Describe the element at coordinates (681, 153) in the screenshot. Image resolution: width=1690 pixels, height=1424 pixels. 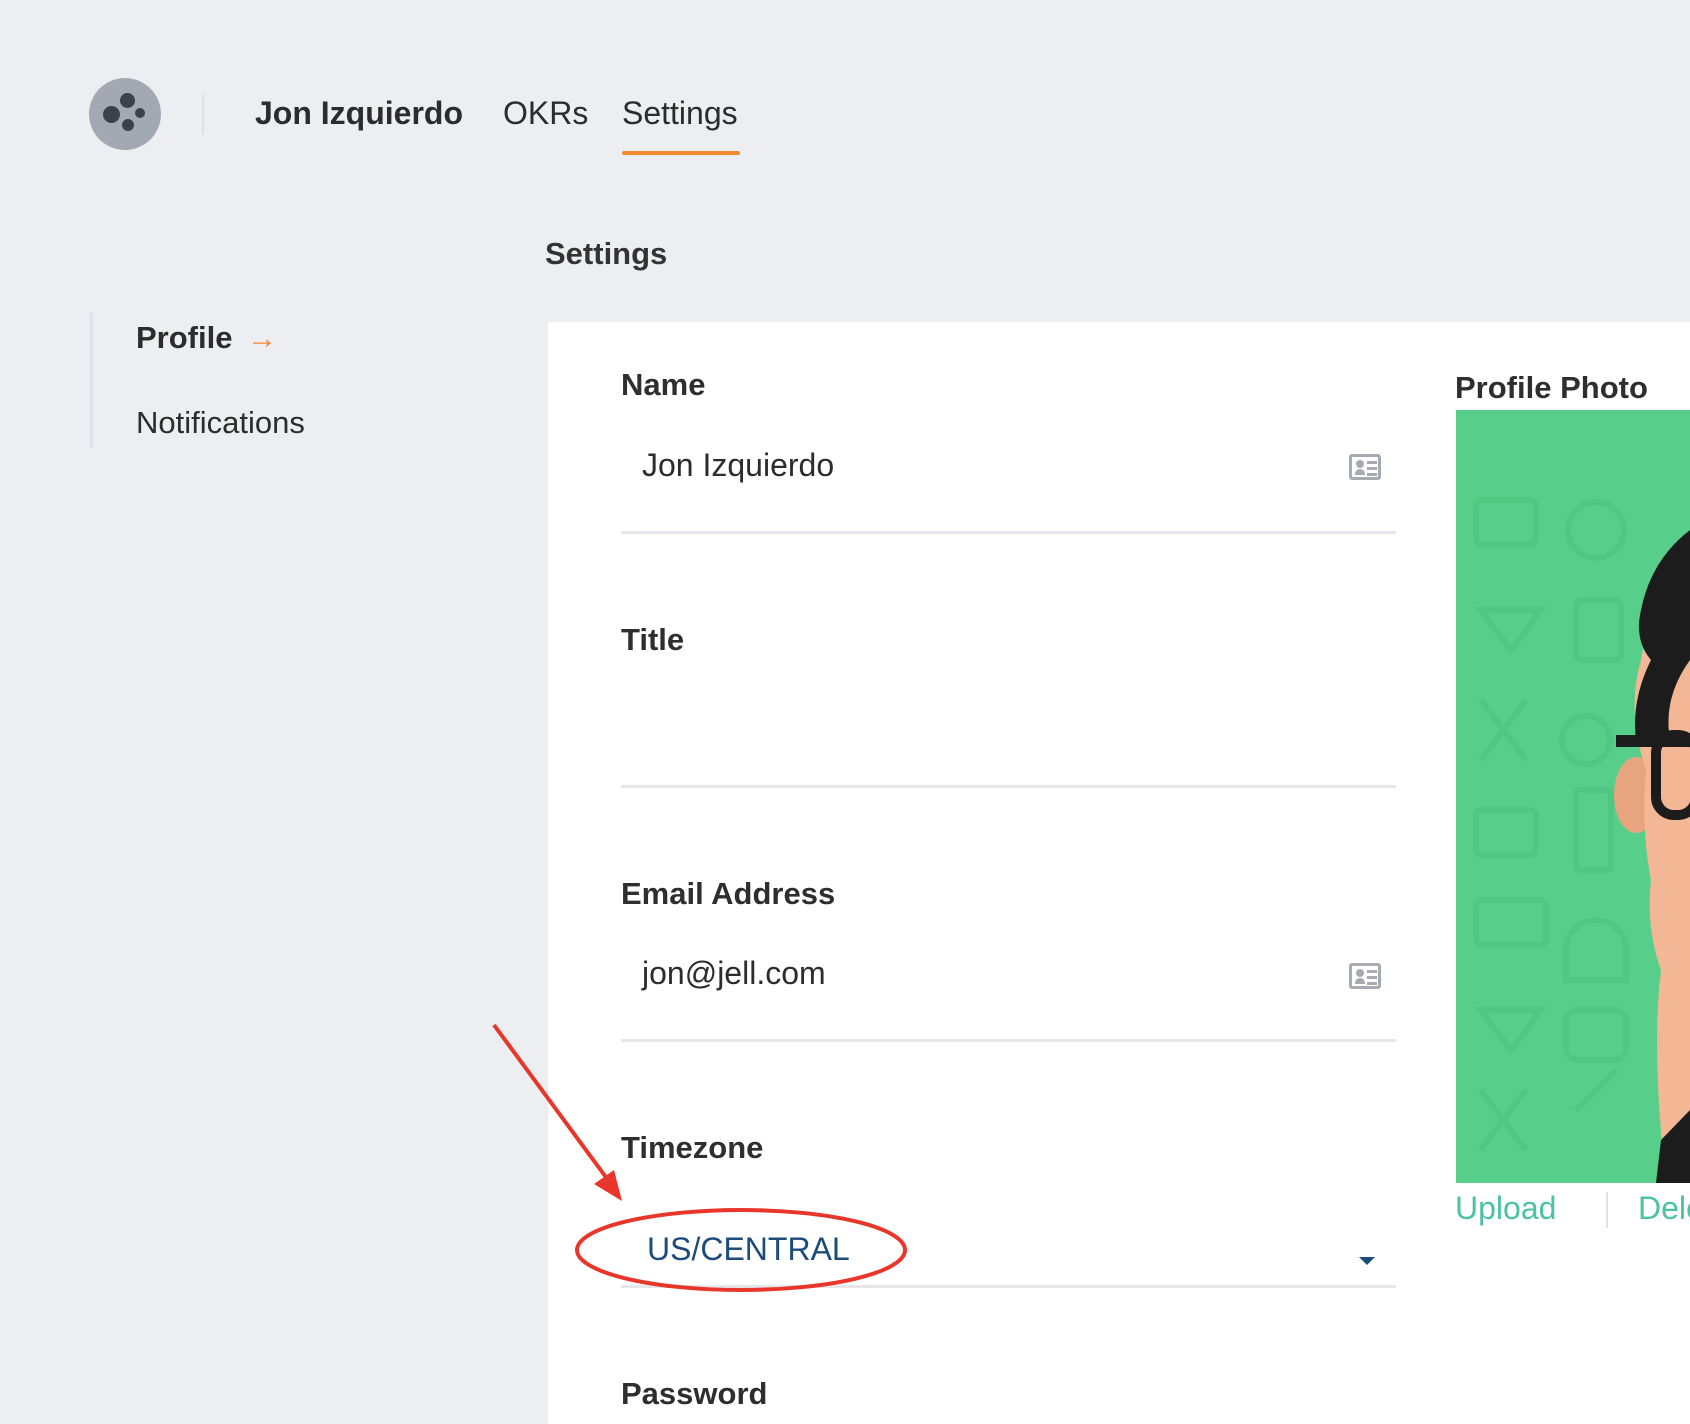
I see `active-tab-indicator` at that location.